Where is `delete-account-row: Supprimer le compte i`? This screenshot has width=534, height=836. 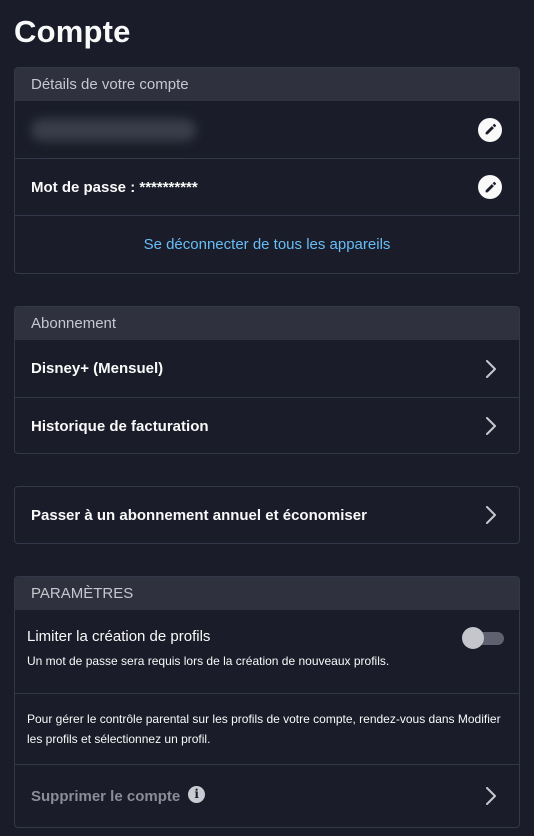 delete-account-row: Supprimer le compte i is located at coordinates (267, 795).